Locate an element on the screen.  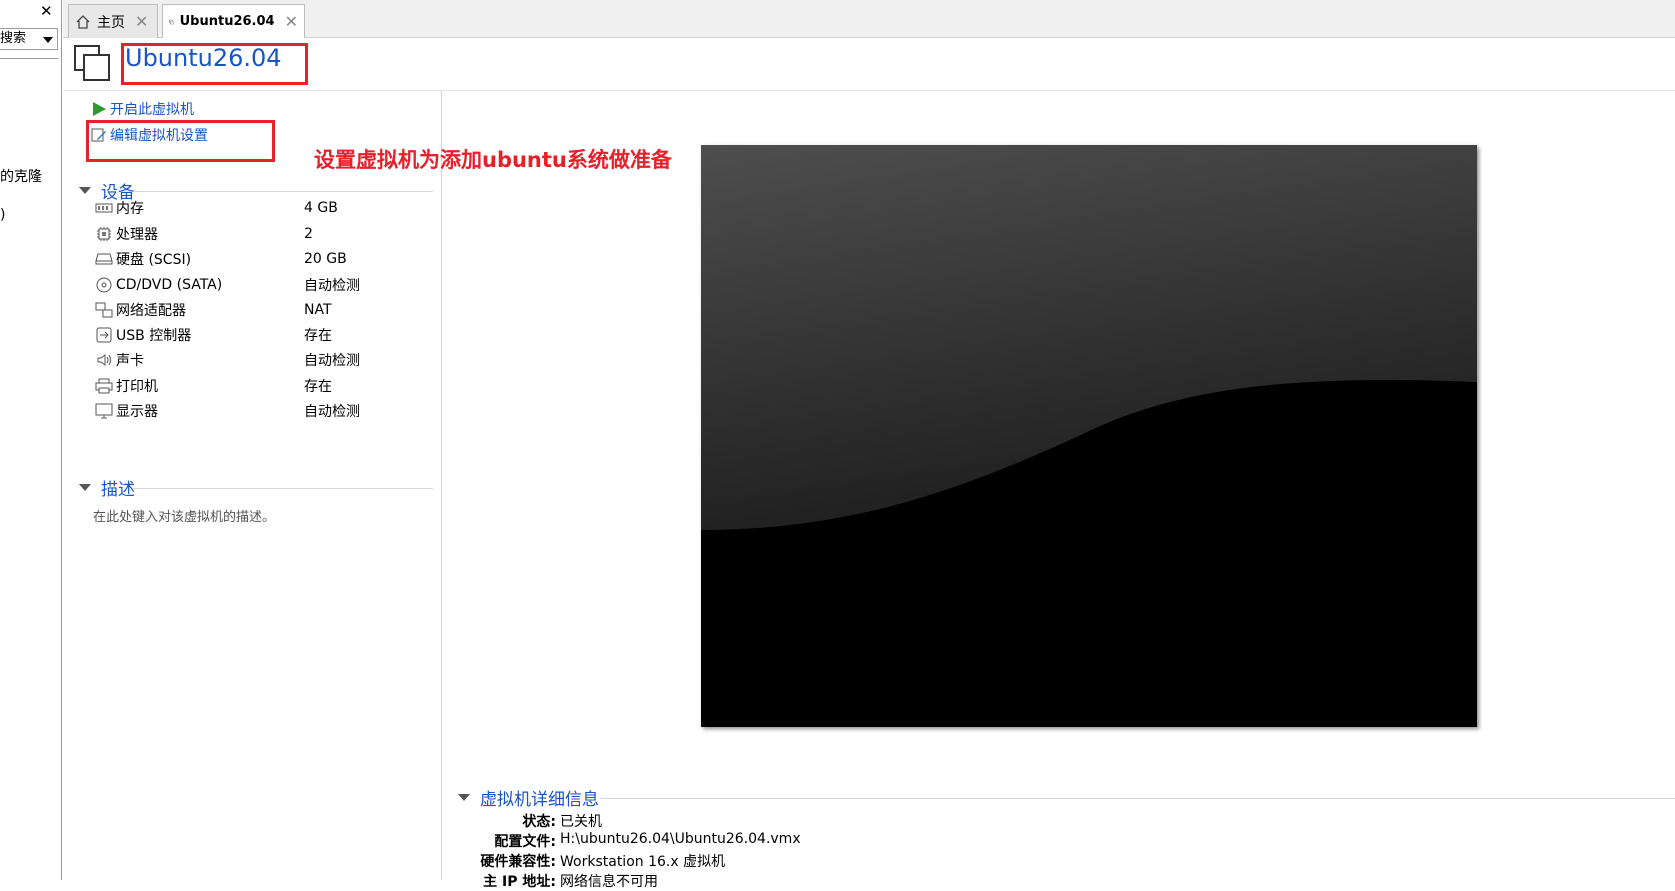
device-name: CD/DVD (SATA) is located at coordinates (169, 285).